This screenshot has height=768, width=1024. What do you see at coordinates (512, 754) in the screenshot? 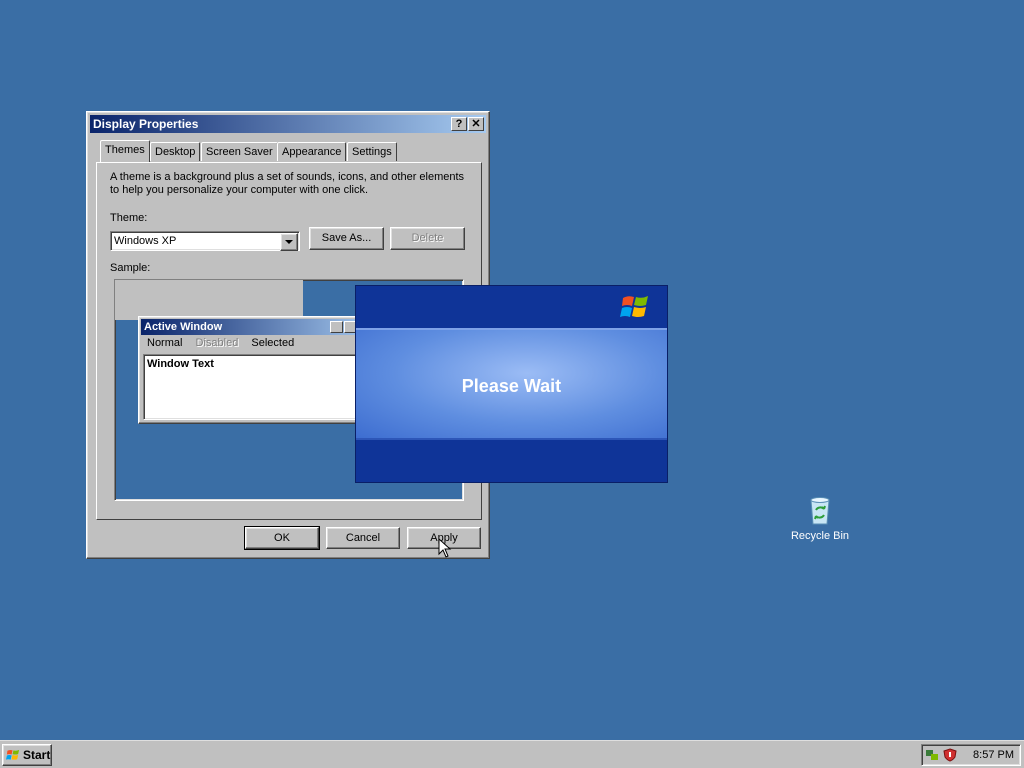
I see `taskbar: Start 8:57 PM` at bounding box center [512, 754].